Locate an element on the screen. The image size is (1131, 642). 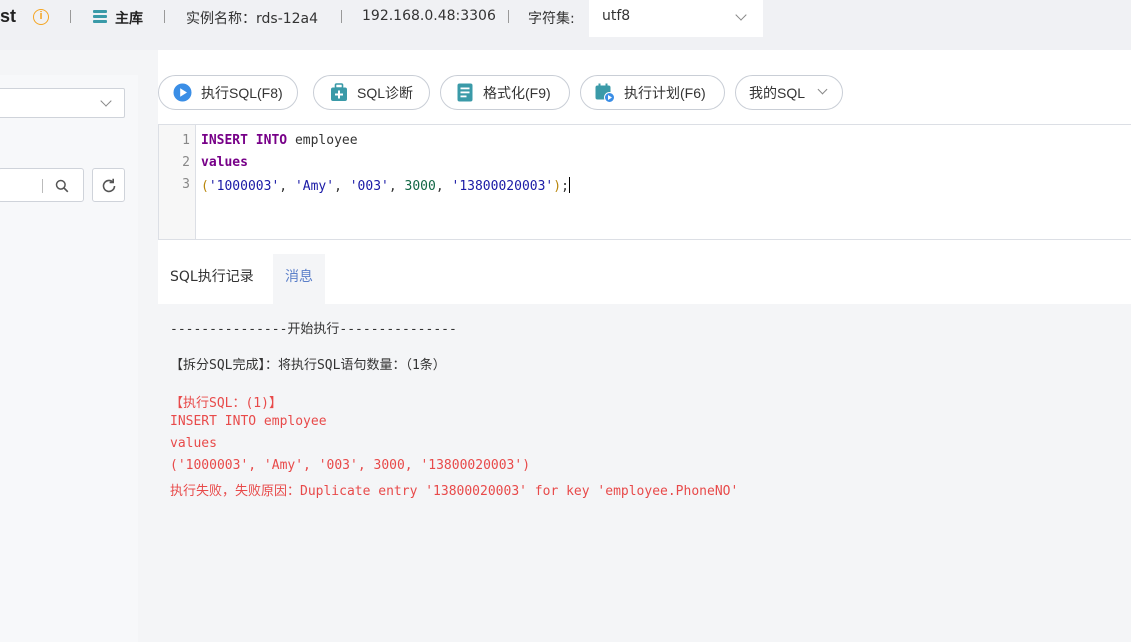
database-select is located at coordinates (62, 103).